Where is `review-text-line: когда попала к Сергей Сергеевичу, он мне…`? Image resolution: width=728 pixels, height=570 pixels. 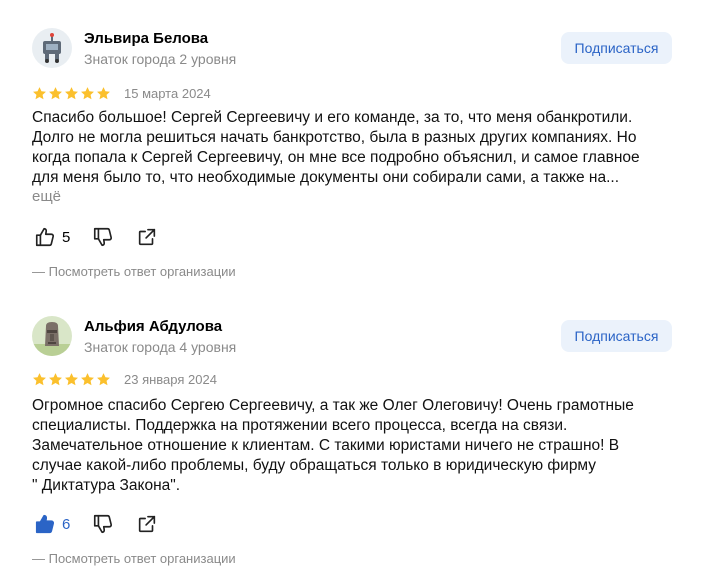
review-text-line: когда попала к Сергей Сергеевичу, он мне… is located at coordinates (336, 157).